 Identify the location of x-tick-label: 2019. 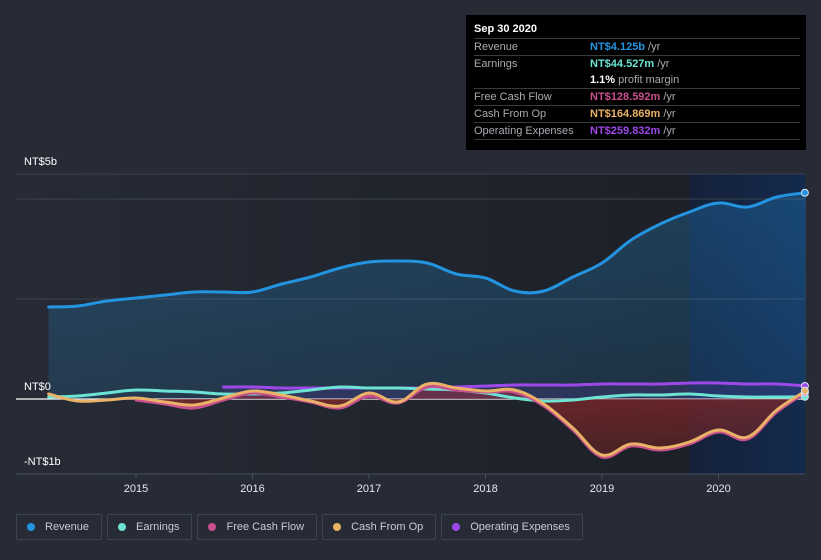
(602, 489).